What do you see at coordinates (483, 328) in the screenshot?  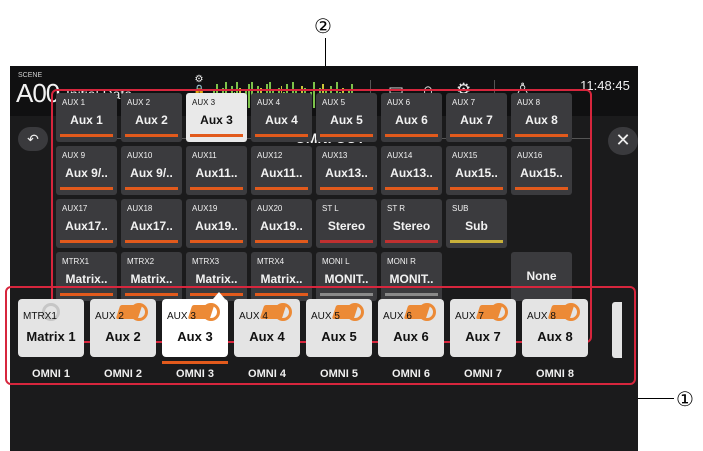 I see `omni-out-button: AUX 7 Aux 7` at bounding box center [483, 328].